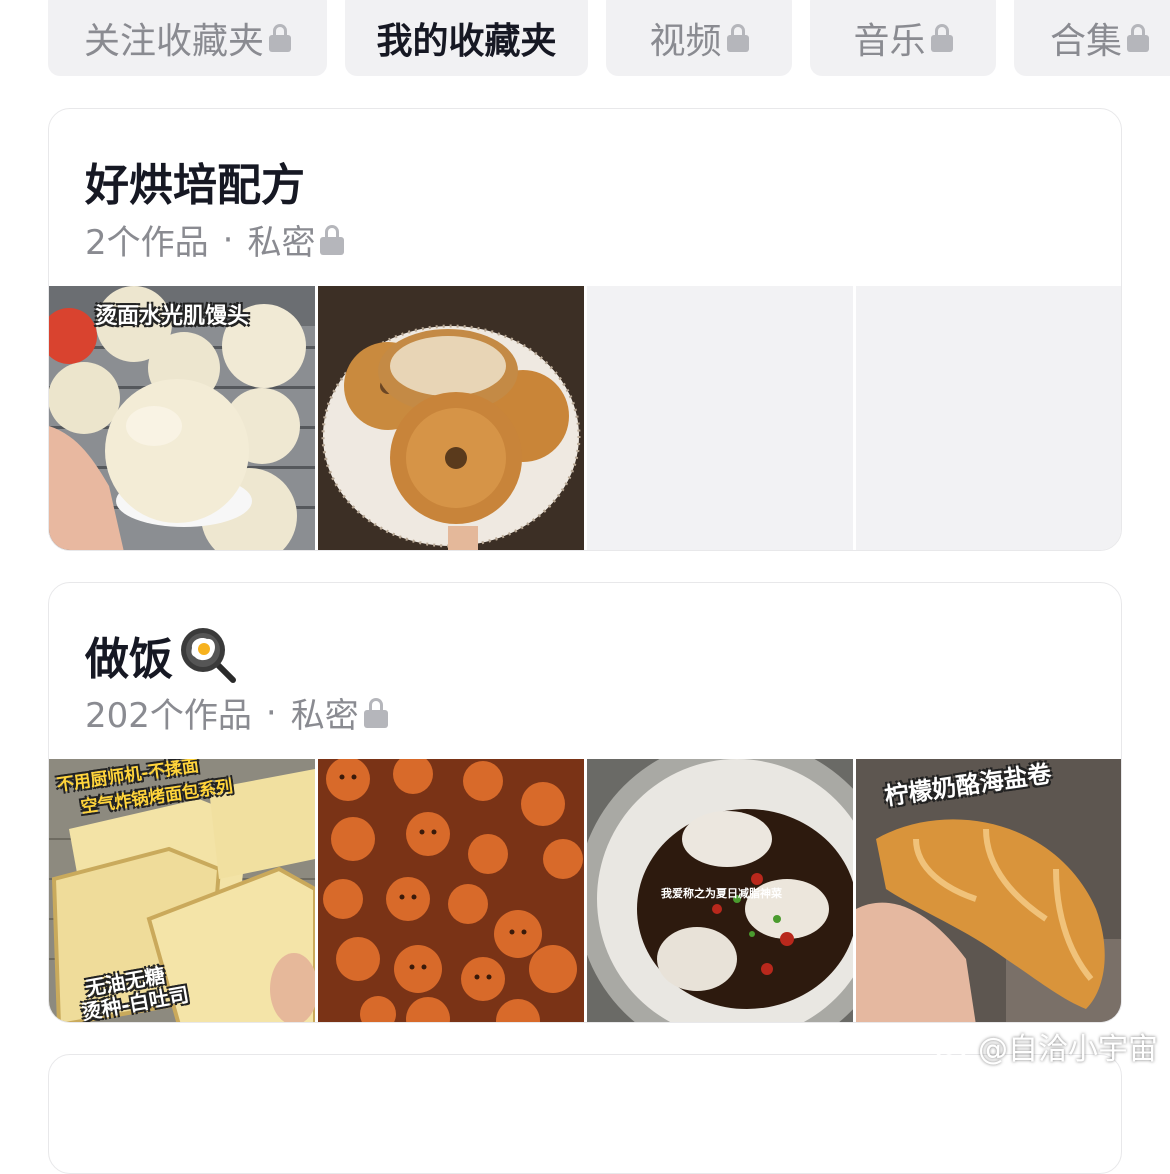 The width and height of the screenshot is (1170, 1174). I want to click on video-thumbnail: 烫面水光肌馒头, so click(182, 418).